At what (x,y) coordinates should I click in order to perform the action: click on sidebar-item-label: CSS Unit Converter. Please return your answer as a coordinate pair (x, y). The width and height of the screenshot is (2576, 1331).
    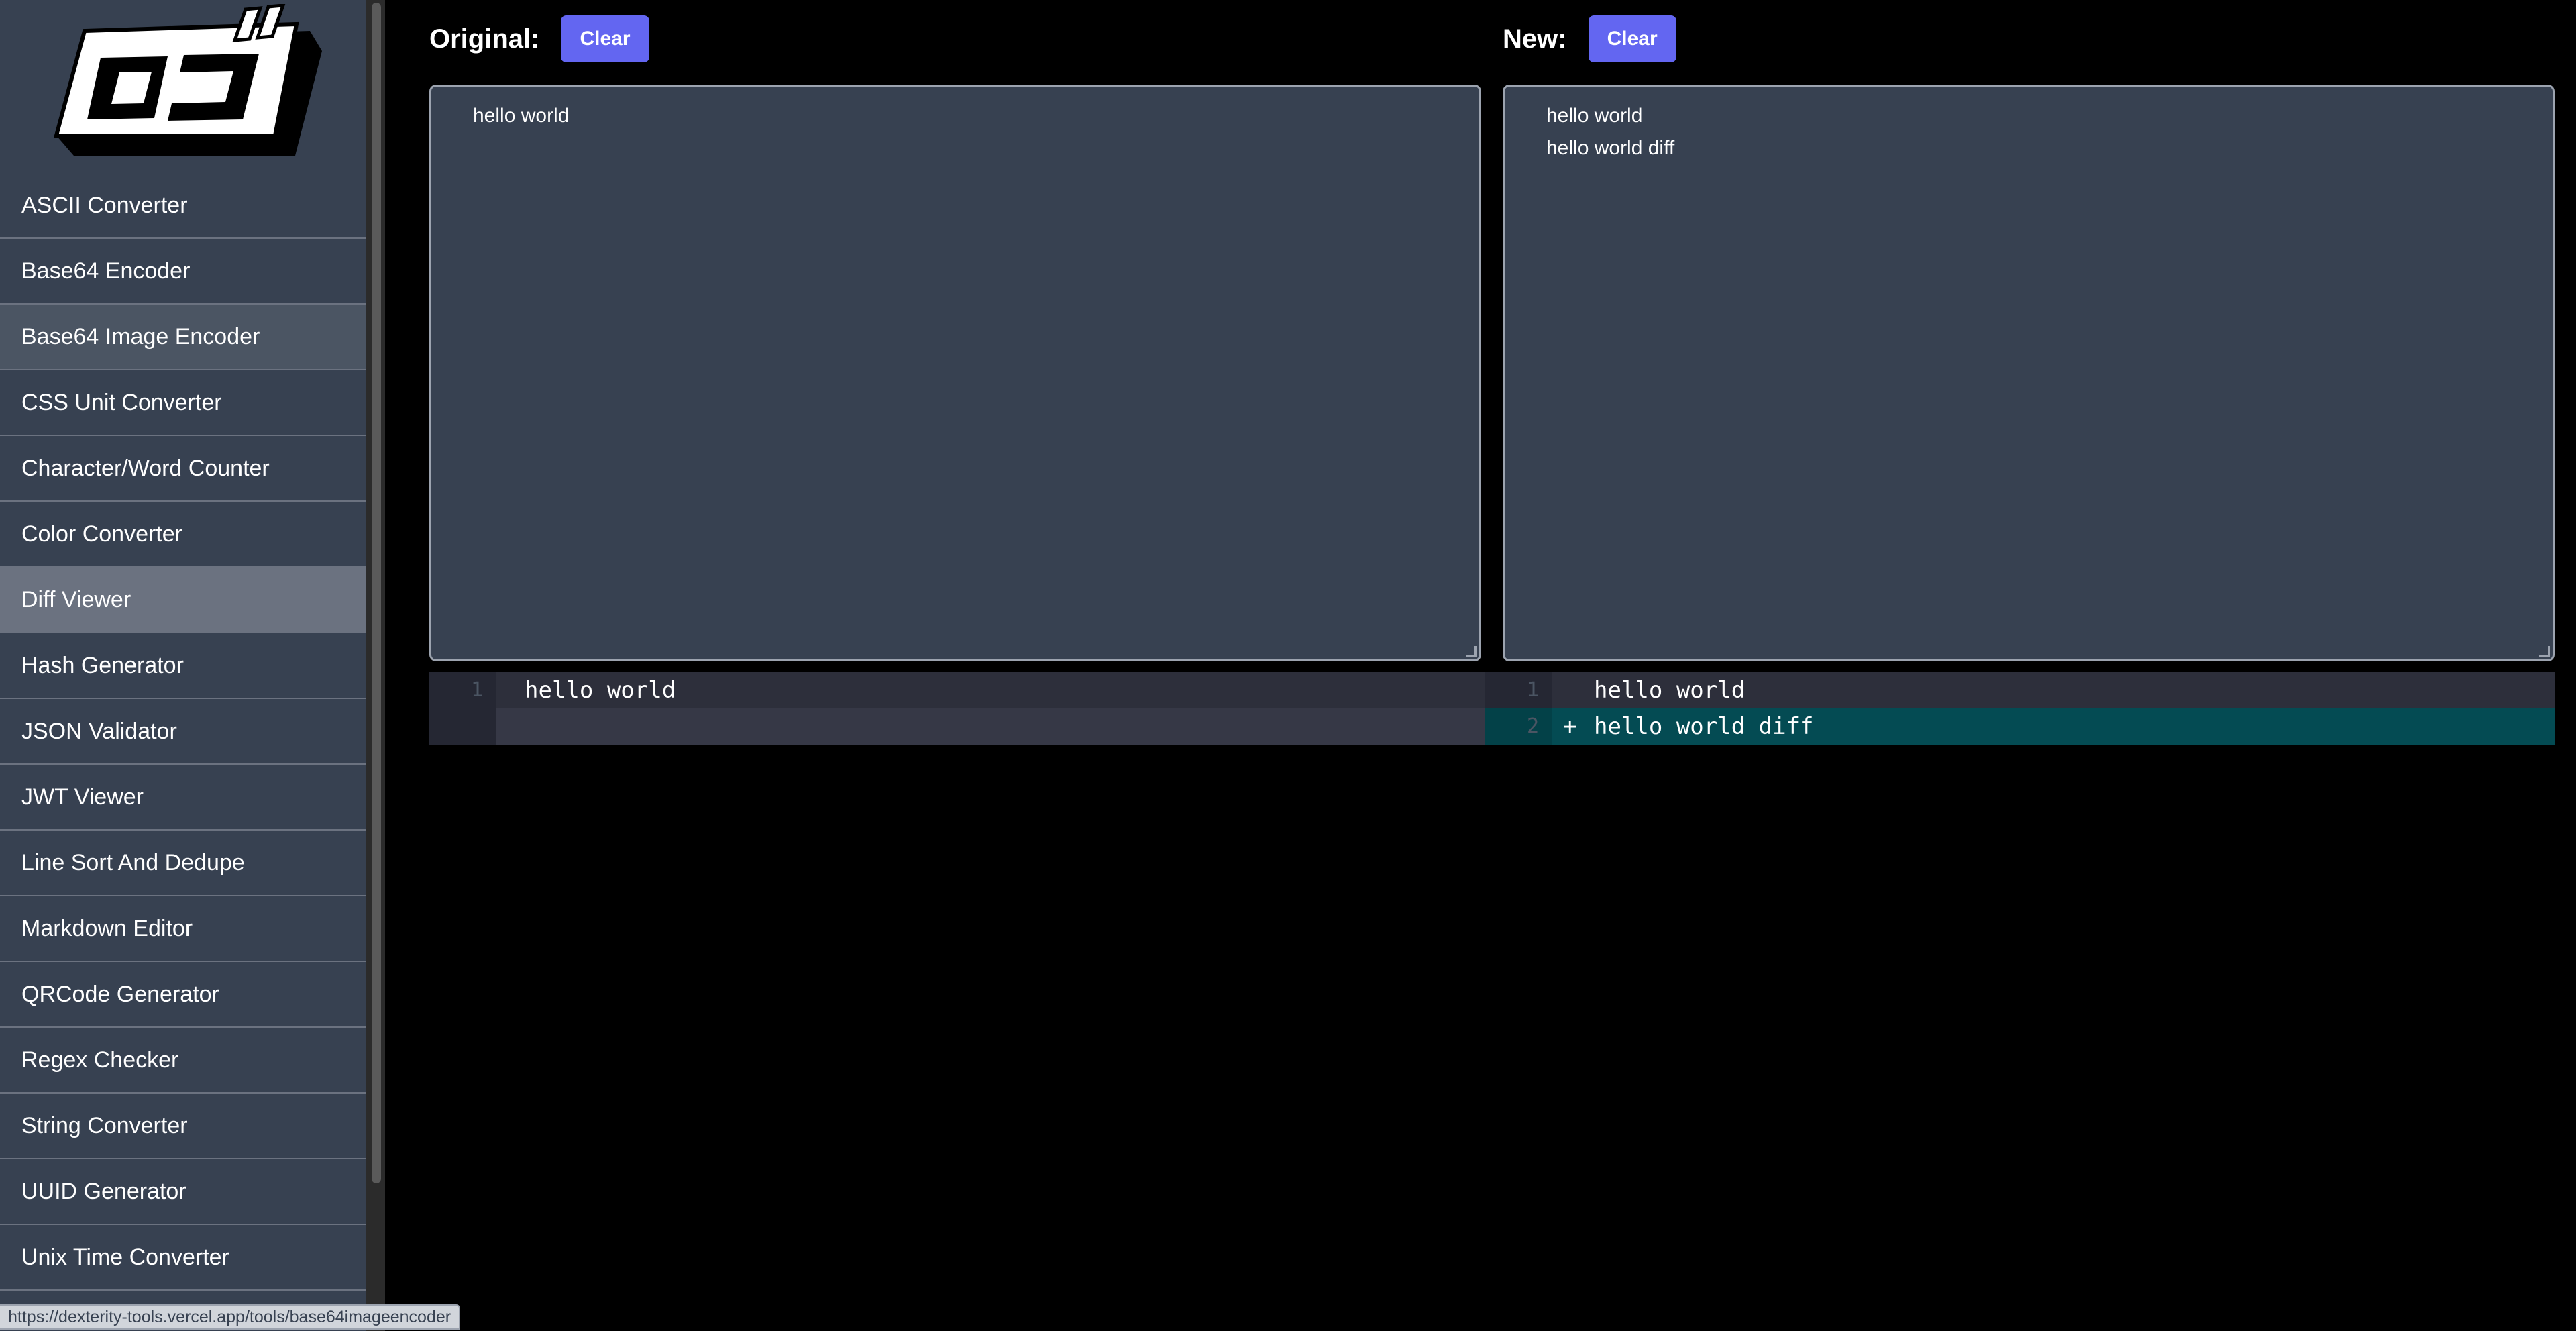
    Looking at the image, I should click on (121, 402).